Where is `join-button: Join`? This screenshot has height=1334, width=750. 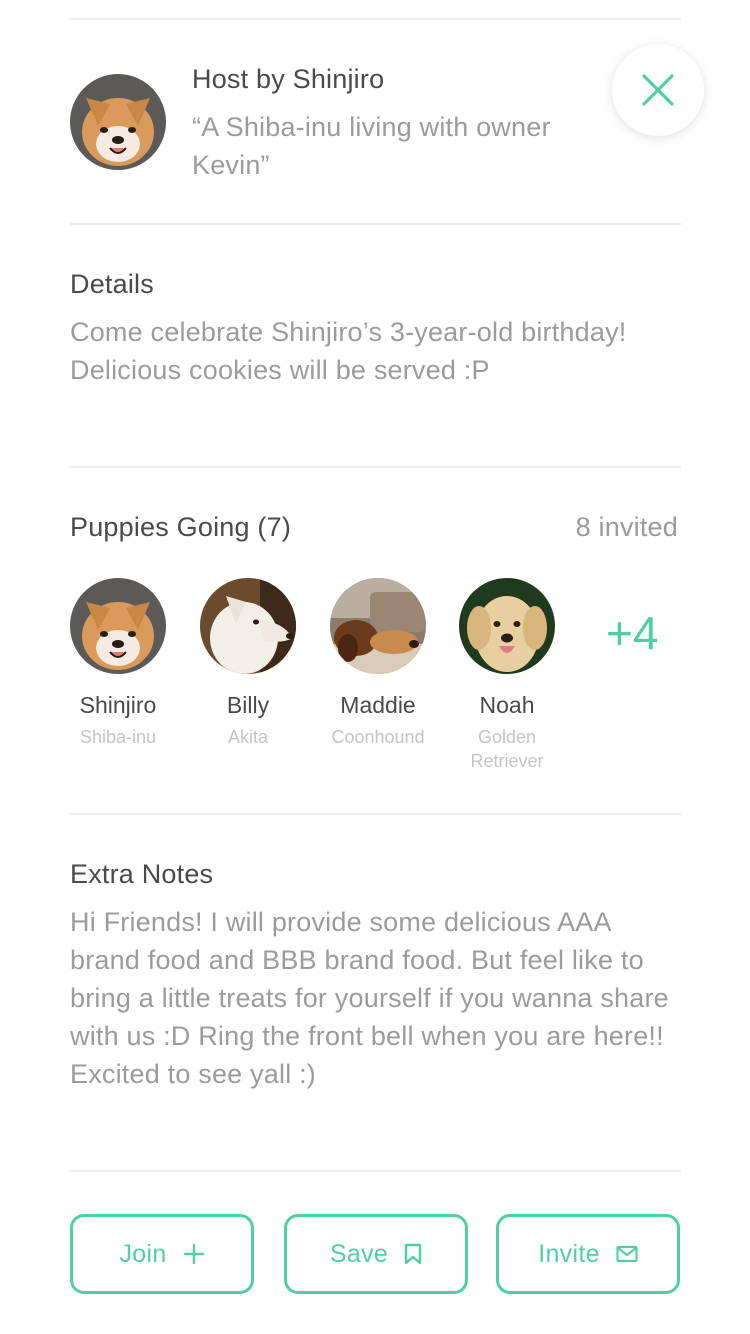
join-button: Join is located at coordinates (162, 1254).